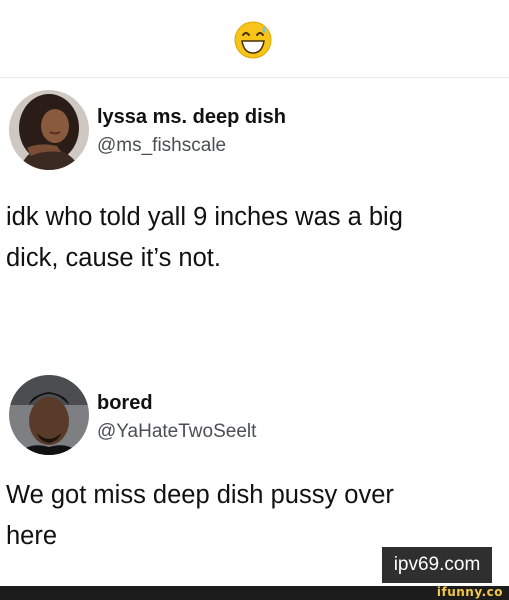 The height and width of the screenshot is (600, 509). I want to click on ifunny-logo: ifunny.co, so click(469, 592).